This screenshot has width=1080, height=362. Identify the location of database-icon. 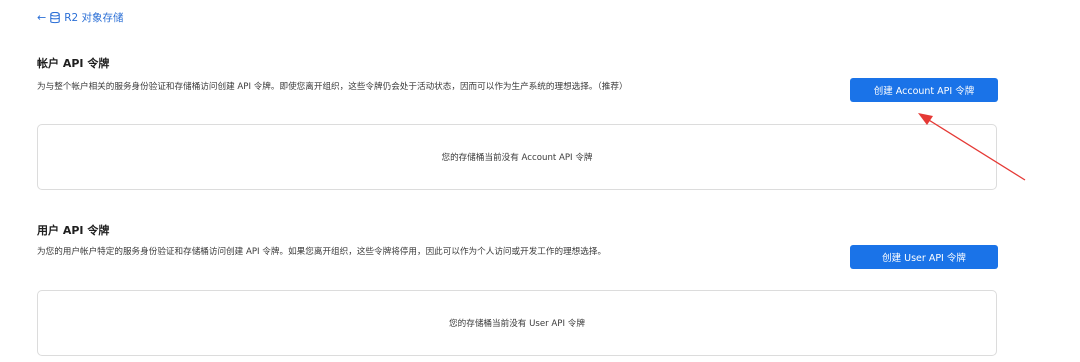
(55, 18).